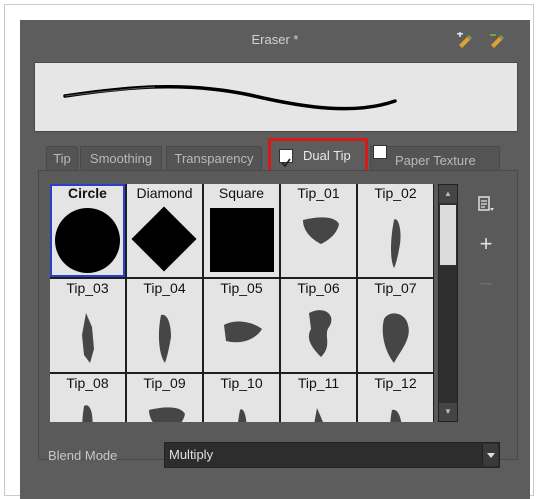 Image resolution: width=537 pixels, height=499 pixels. Describe the element at coordinates (87, 383) in the screenshot. I see `tip-label: Tip_08` at that location.